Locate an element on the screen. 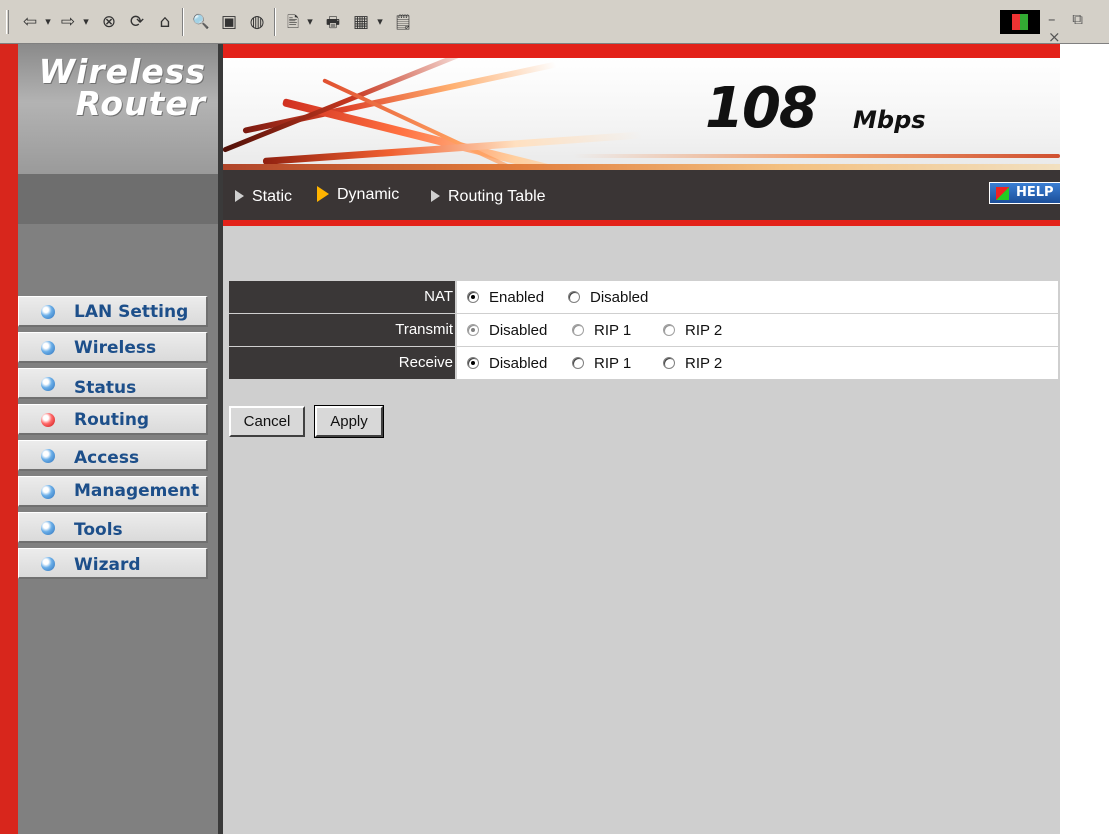 This screenshot has width=1109, height=834. nat-enabled-option: Enabled is located at coordinates (505, 297).